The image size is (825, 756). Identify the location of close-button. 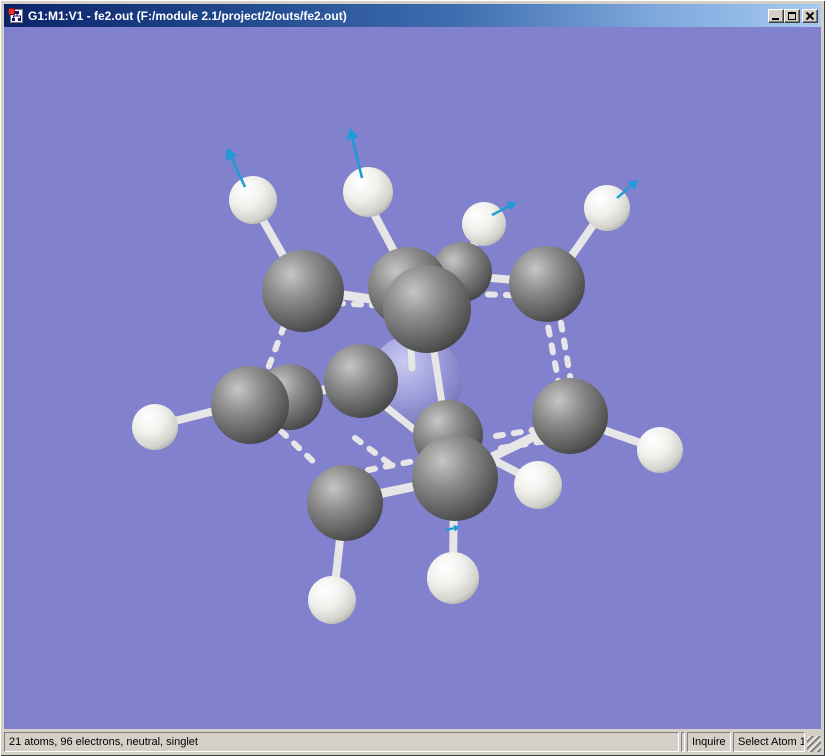
(810, 15).